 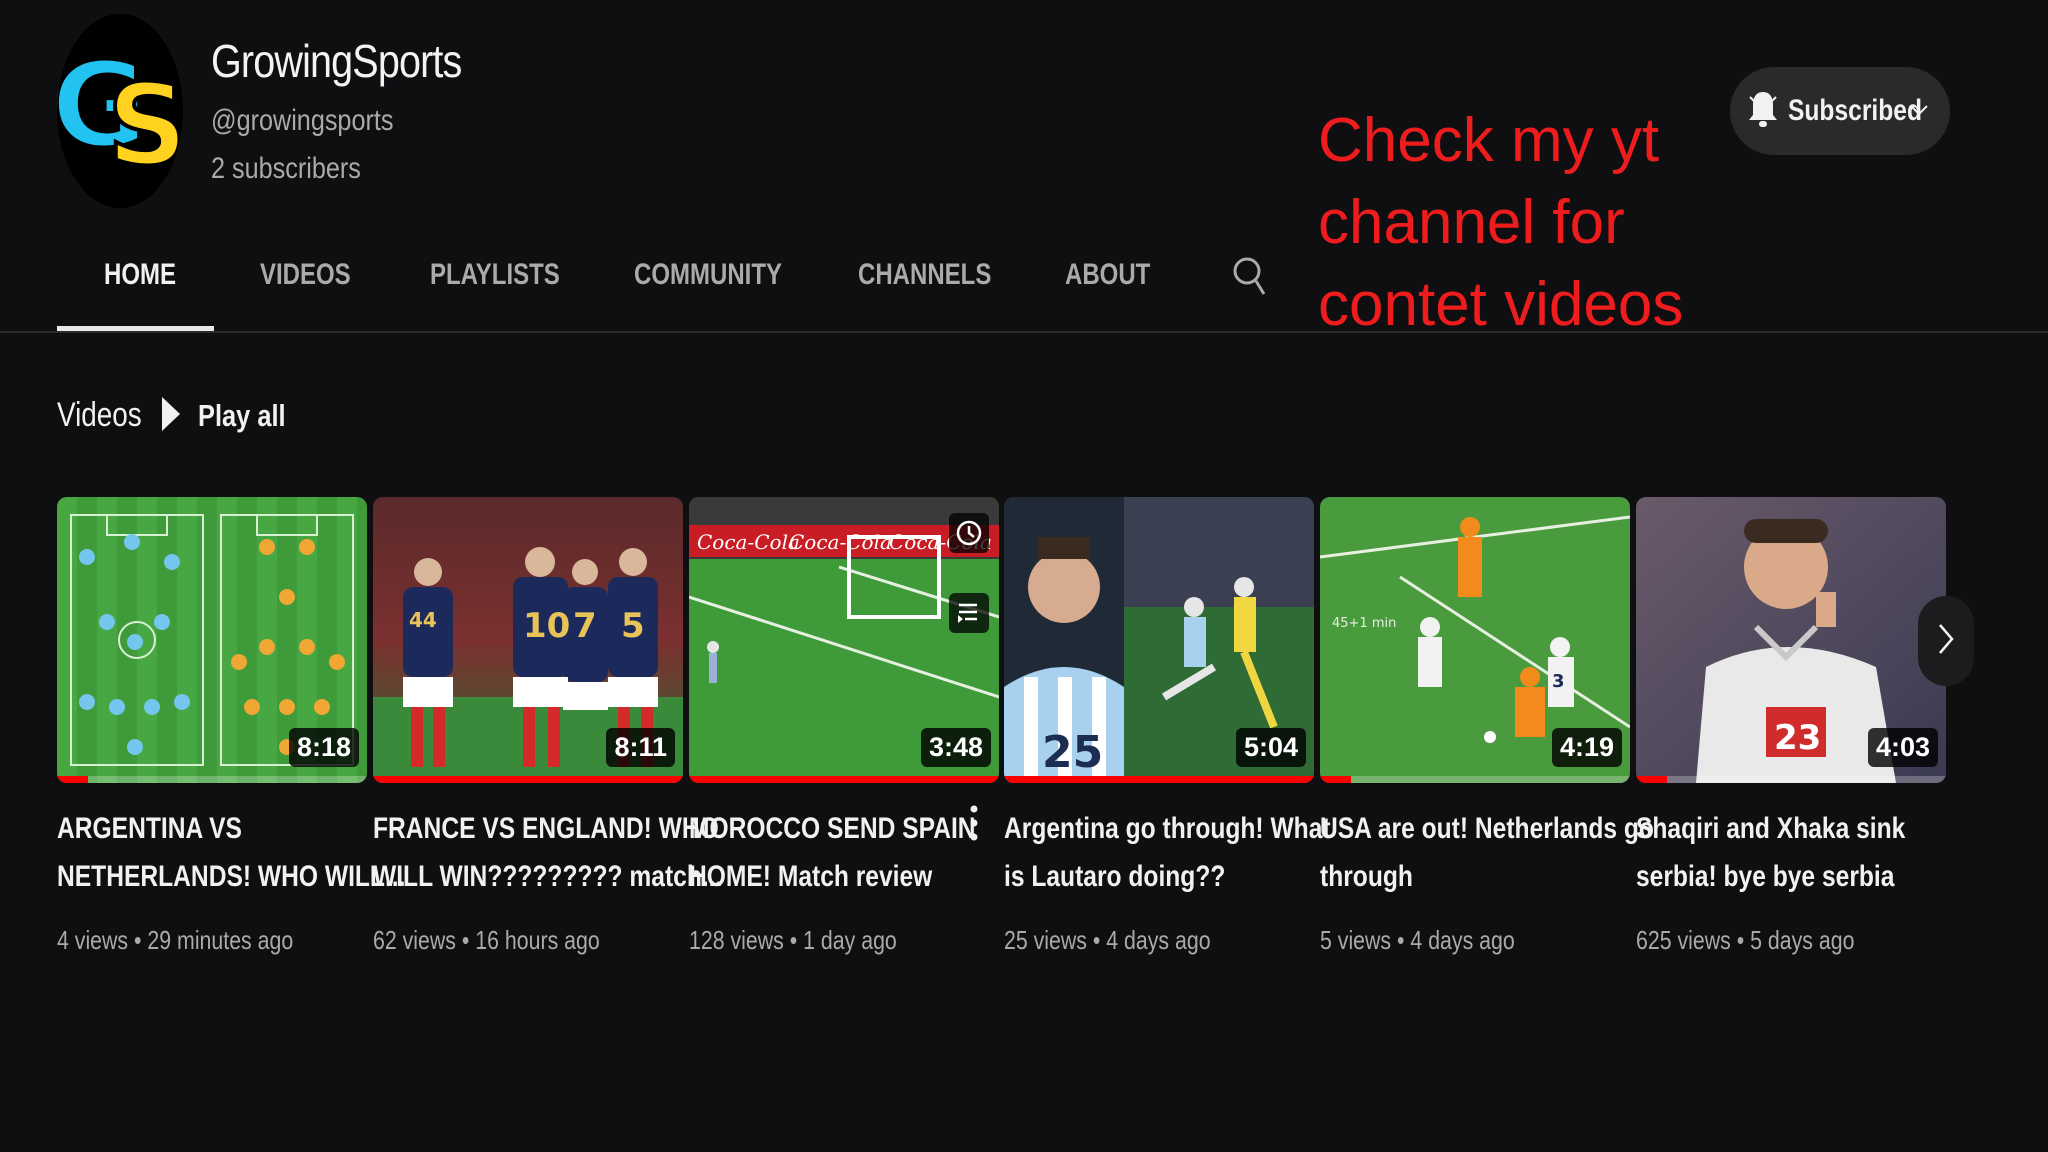 What do you see at coordinates (1107, 275) in the screenshot?
I see `tab-about: ABOUT` at bounding box center [1107, 275].